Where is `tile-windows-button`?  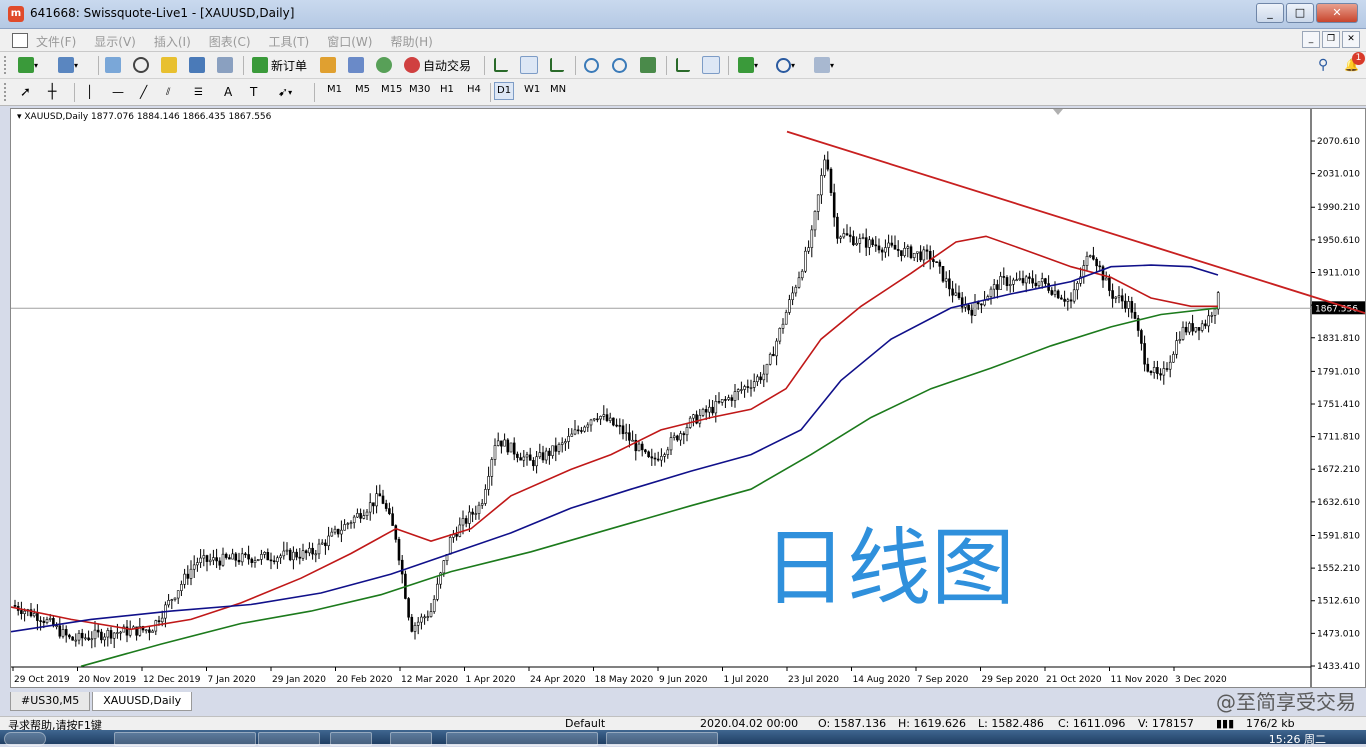
tile-windows-button is located at coordinates (648, 65).